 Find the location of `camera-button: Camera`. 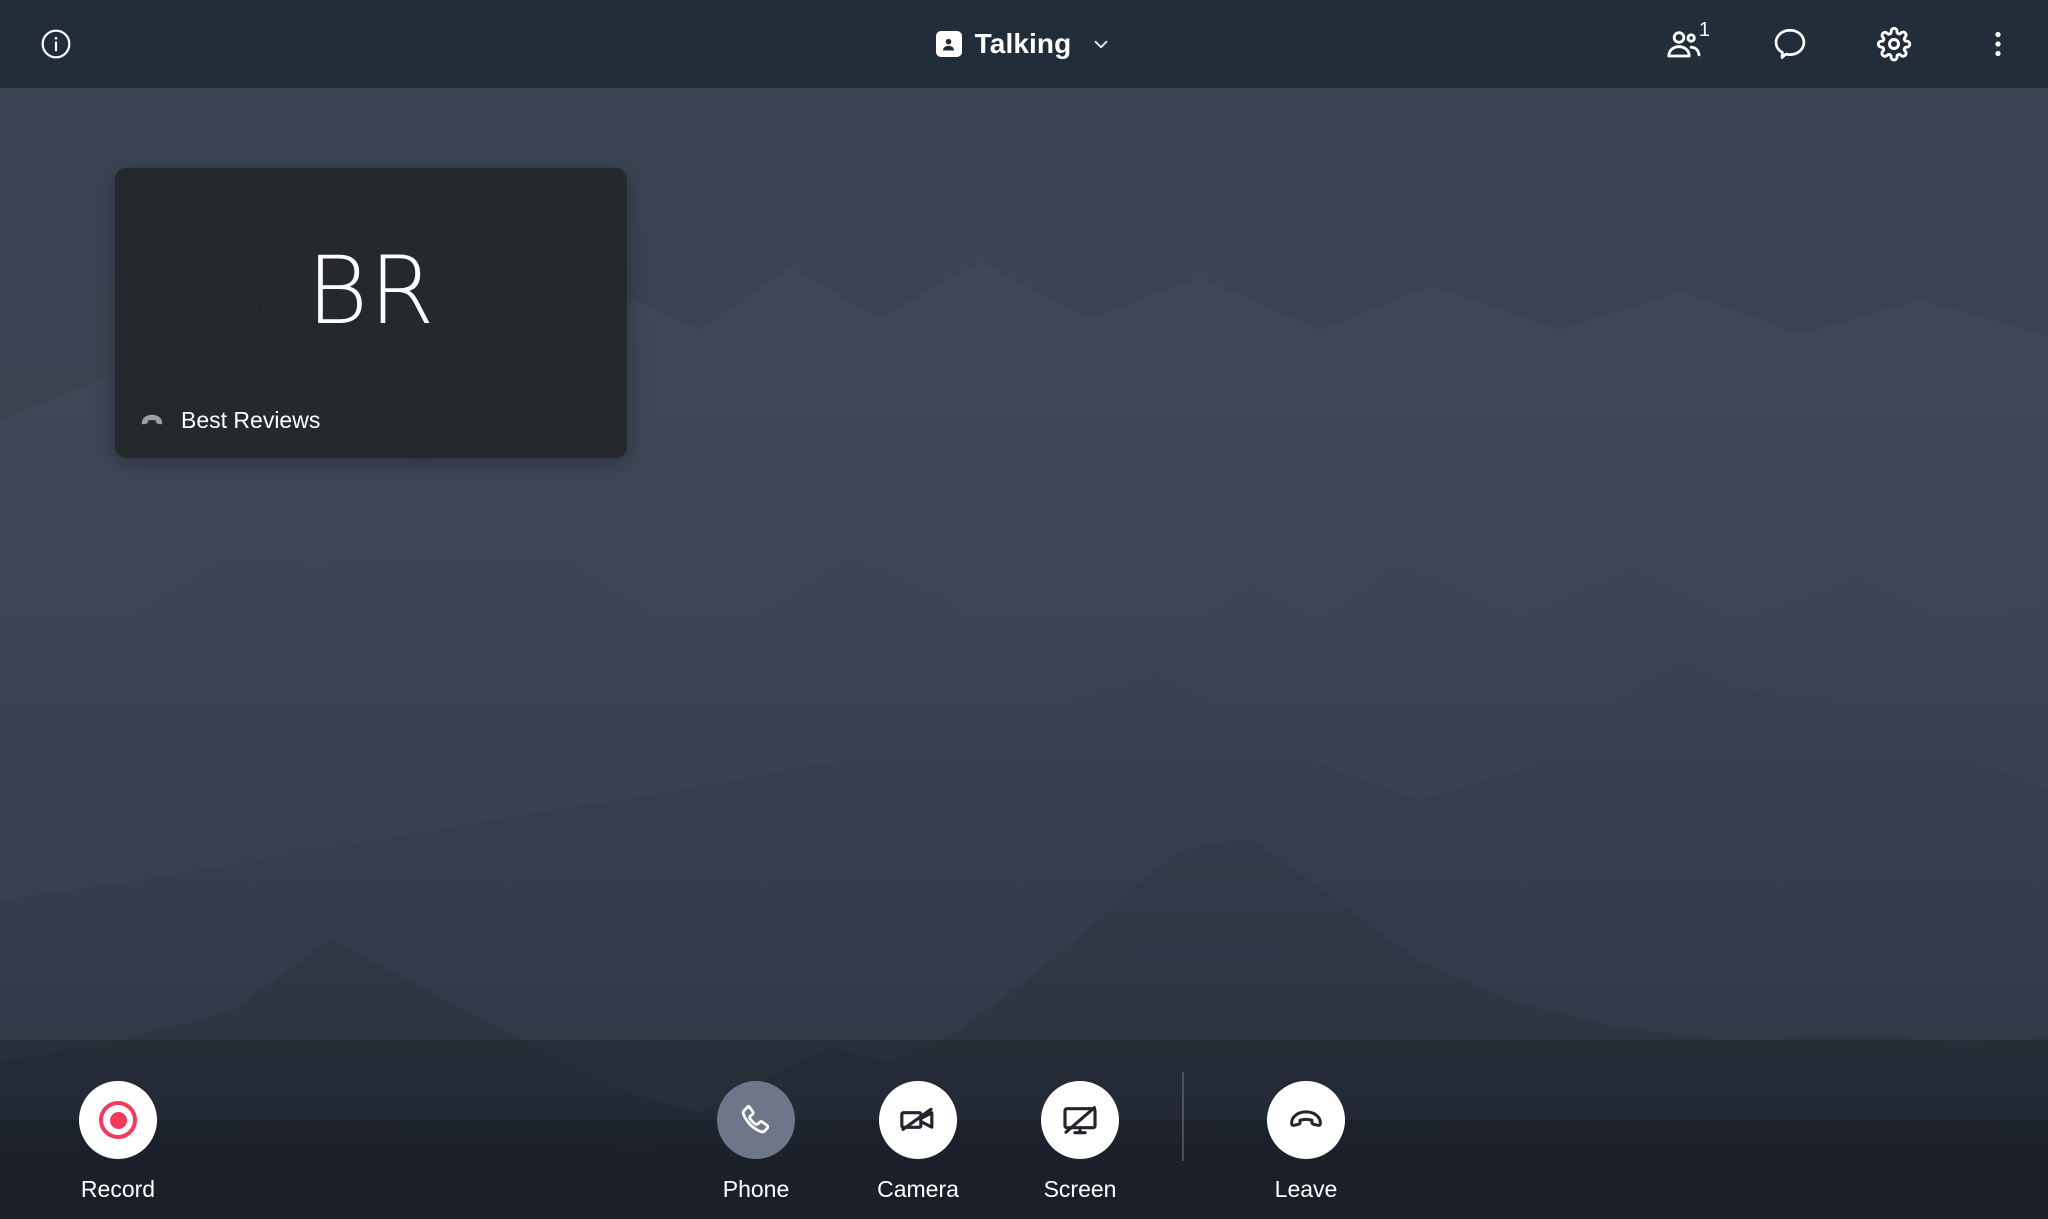

camera-button: Camera is located at coordinates (918, 1141).